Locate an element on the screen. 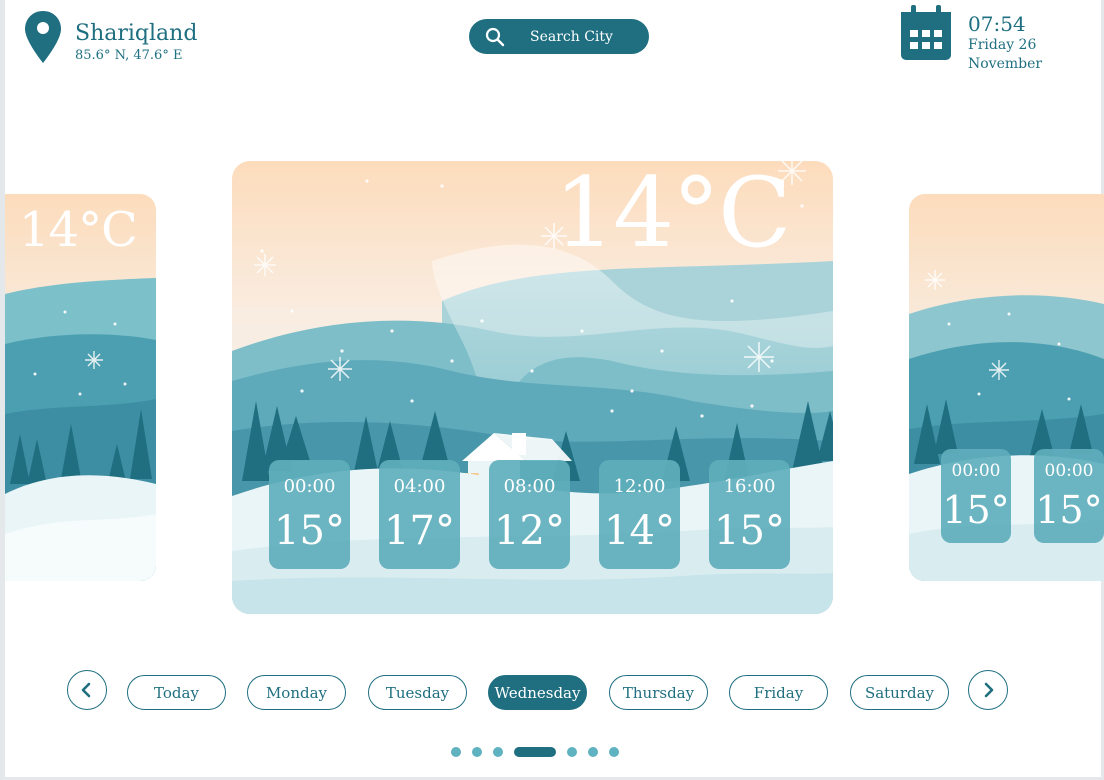 The image size is (1104, 780). hourly-temperature: 12° is located at coordinates (529, 531).